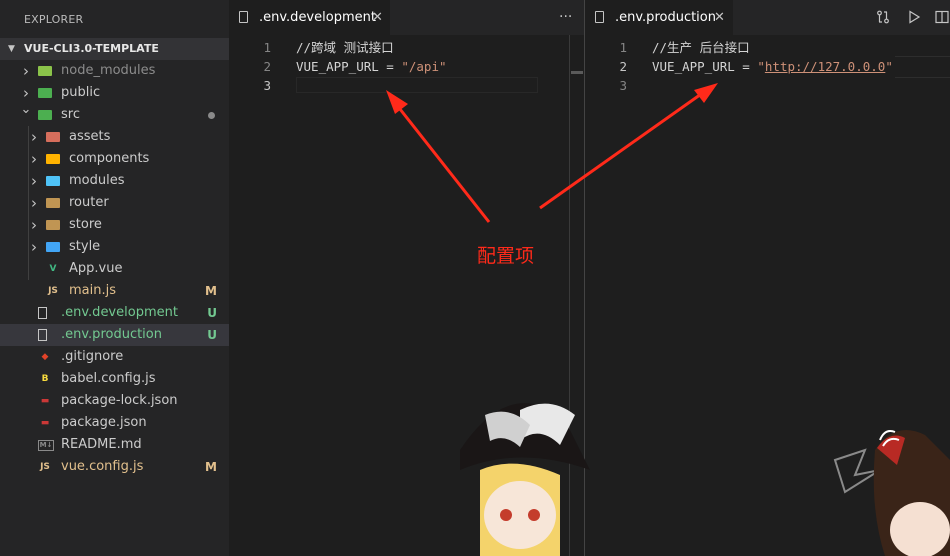 This screenshot has width=950, height=556. Describe the element at coordinates (506, 256) in the screenshot. I see `annotation-label: 配置项` at that location.